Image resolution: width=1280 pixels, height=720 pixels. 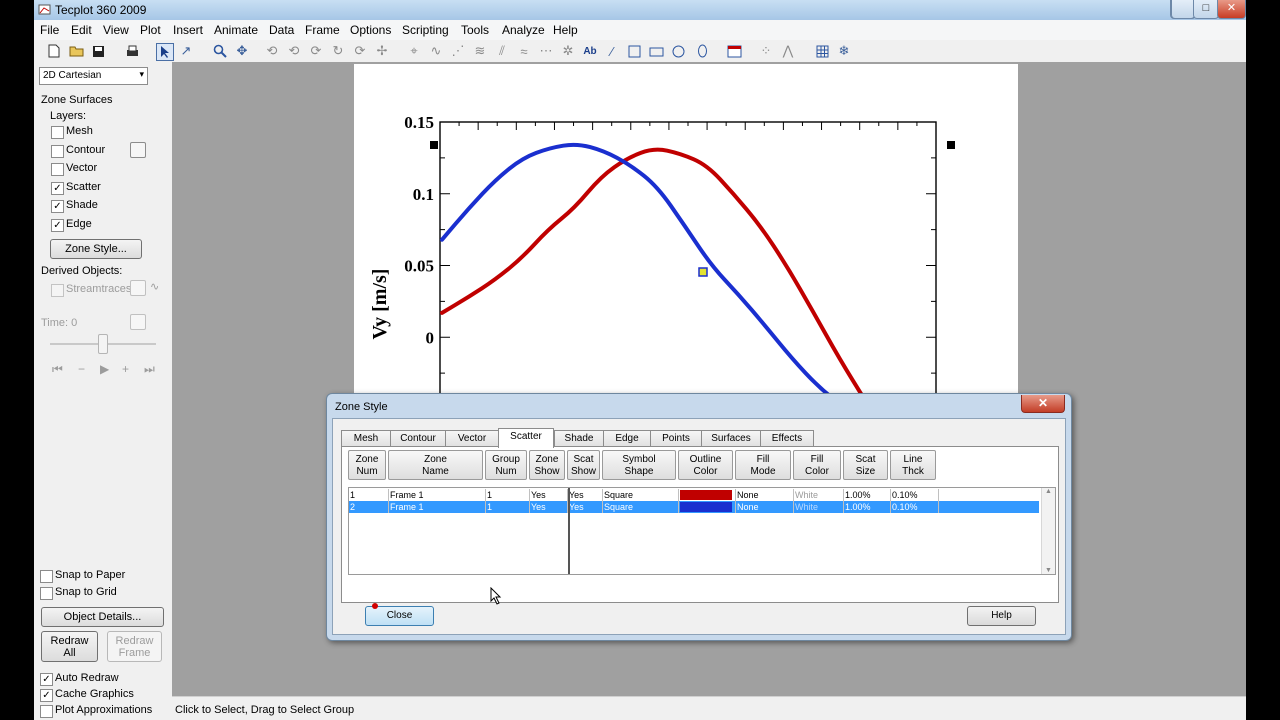 What do you see at coordinates (281, 30) in the screenshot?
I see `menu-data: Data` at bounding box center [281, 30].